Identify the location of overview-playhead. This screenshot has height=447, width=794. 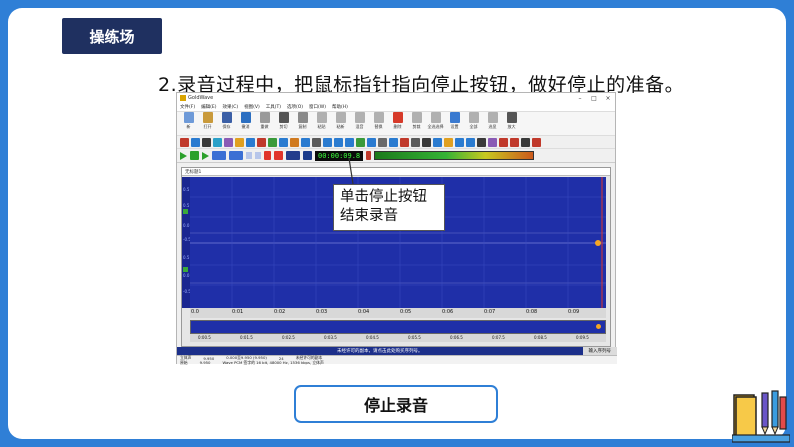
(598, 326).